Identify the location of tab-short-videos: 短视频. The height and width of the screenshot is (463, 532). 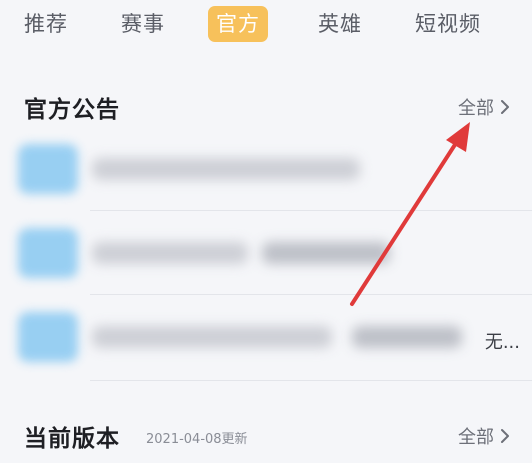
(448, 24).